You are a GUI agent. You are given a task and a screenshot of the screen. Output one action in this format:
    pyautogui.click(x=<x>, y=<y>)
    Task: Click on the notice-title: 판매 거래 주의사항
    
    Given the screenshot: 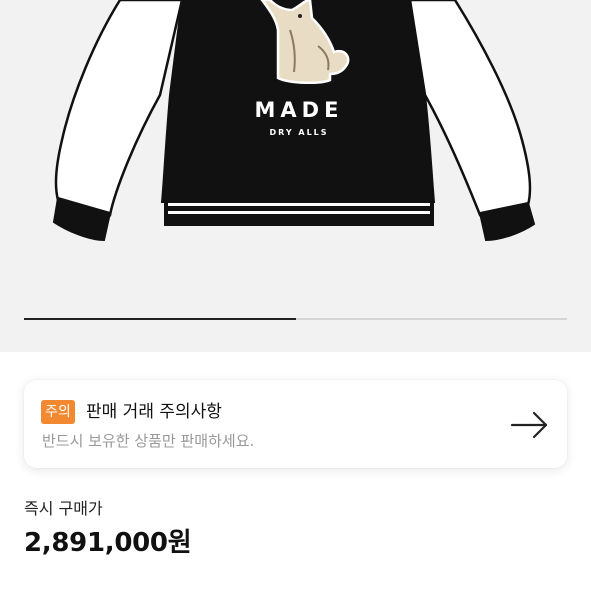 What is the action you would take?
    pyautogui.click(x=154, y=412)
    